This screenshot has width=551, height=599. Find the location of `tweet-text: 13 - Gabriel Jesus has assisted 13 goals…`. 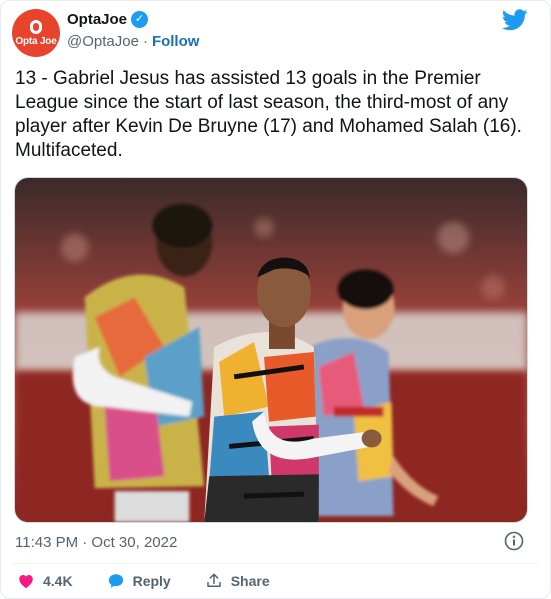

tweet-text: 13 - Gabriel Jesus has assisted 13 goals… is located at coordinates (268, 114).